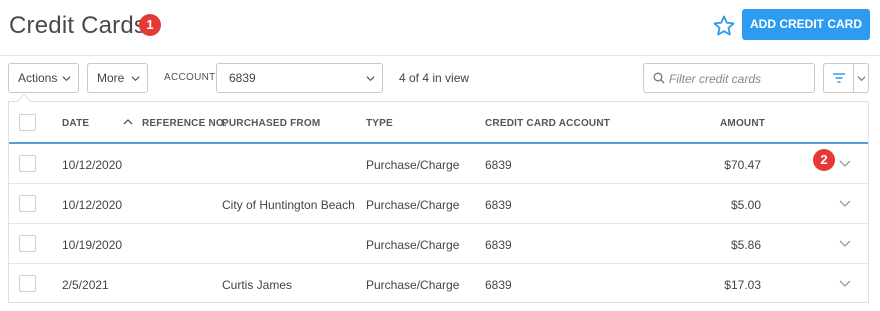 Image resolution: width=880 pixels, height=311 pixels. Describe the element at coordinates (742, 123) in the screenshot. I see `column-header-amount: AMOUNT` at that location.